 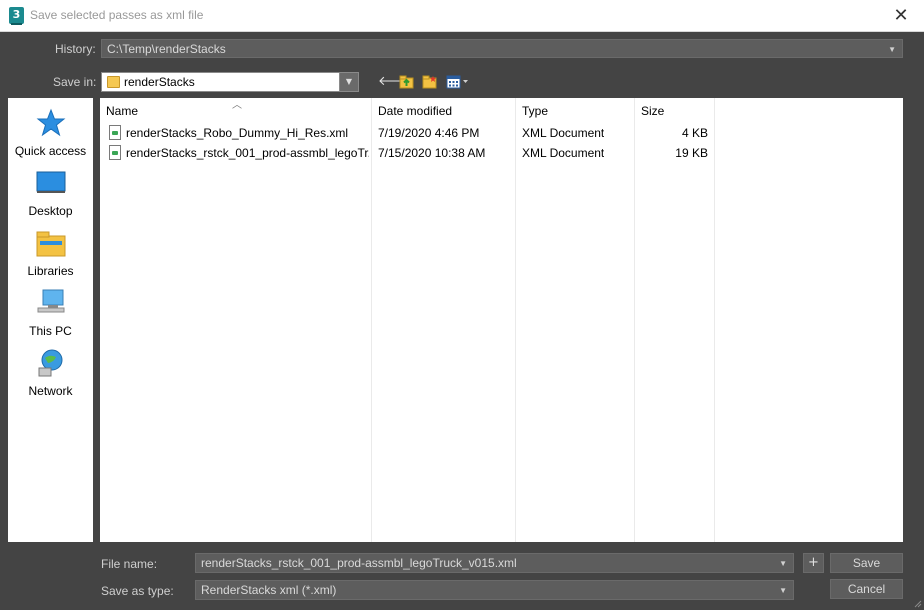 I want to click on file-name-label: File name:, so click(x=129, y=564).